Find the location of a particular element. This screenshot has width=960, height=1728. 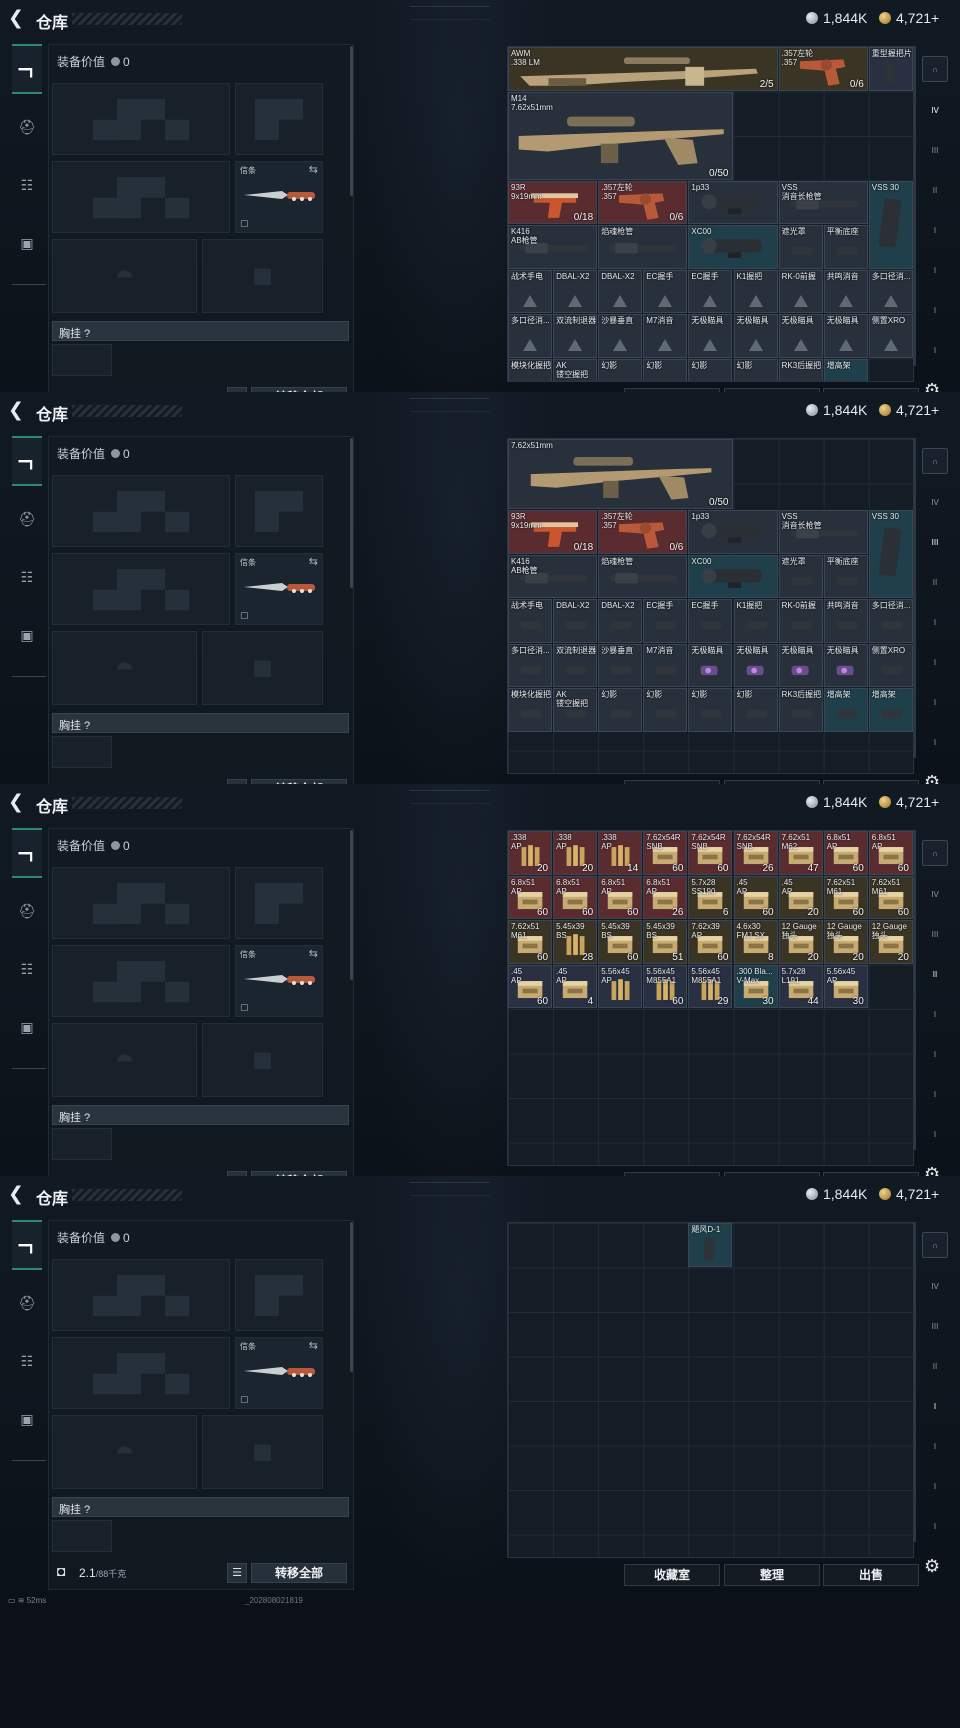

stash-item: .338 AP 20 is located at coordinates (530, 853).